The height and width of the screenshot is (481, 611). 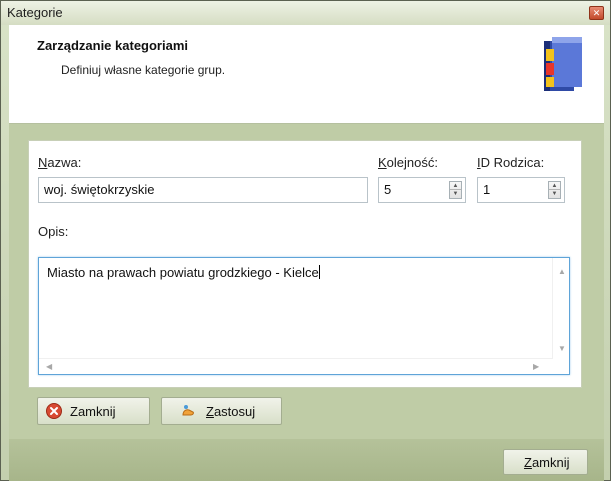 What do you see at coordinates (188, 410) in the screenshot?
I see `apply-hand-icon` at bounding box center [188, 410].